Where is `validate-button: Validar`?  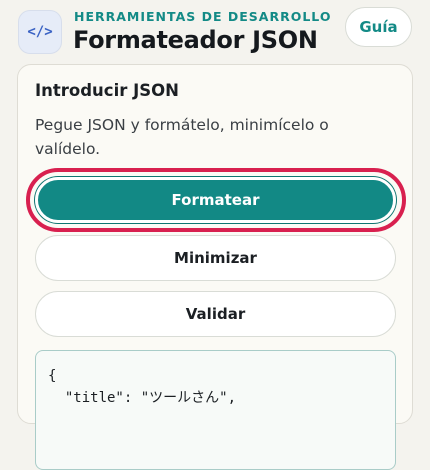 validate-button: Validar is located at coordinates (215, 314).